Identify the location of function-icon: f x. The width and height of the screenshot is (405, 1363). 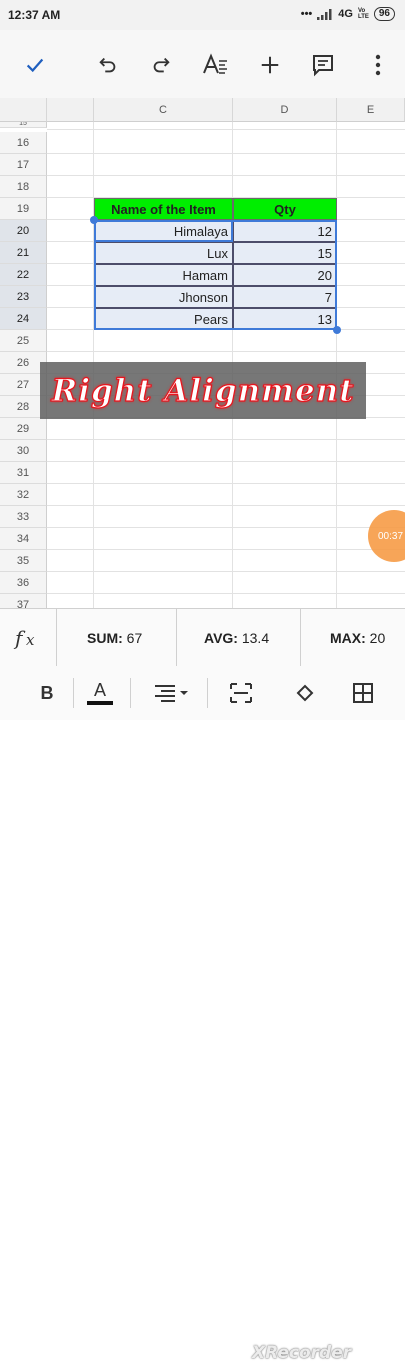
(24, 638).